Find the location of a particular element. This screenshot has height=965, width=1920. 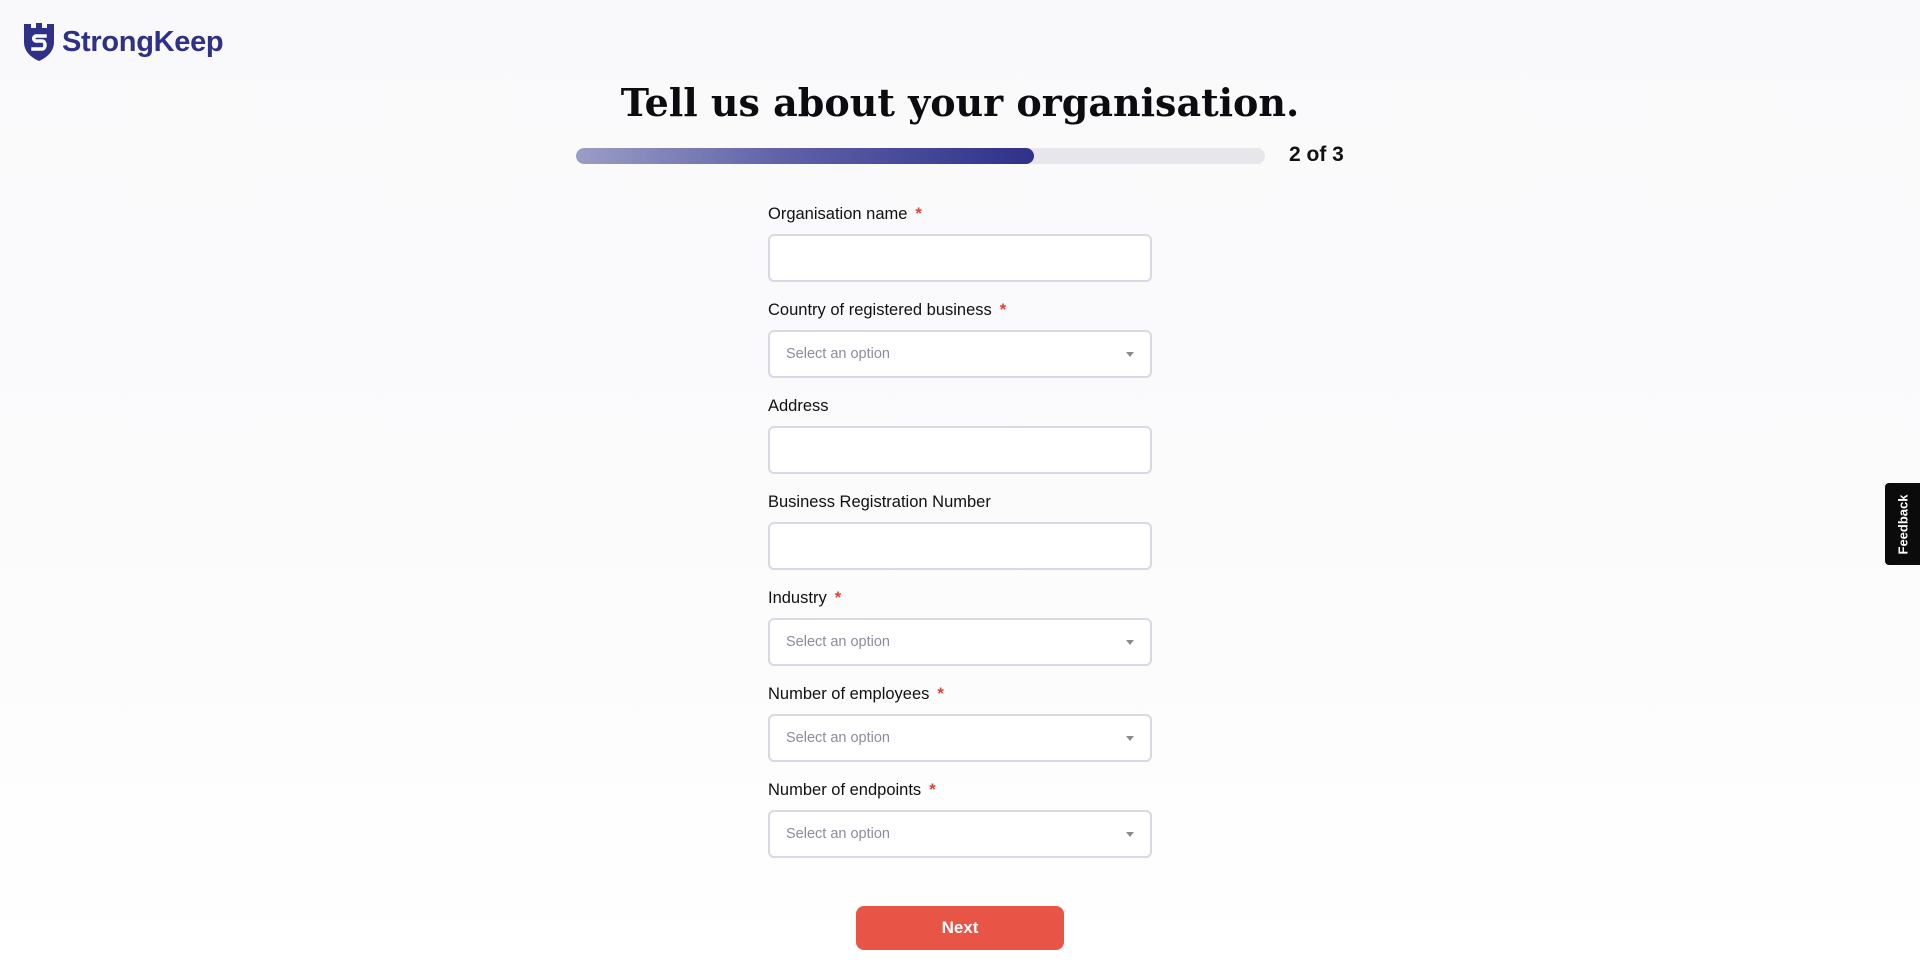

brand-logo: StrongKeep is located at coordinates (123, 42).